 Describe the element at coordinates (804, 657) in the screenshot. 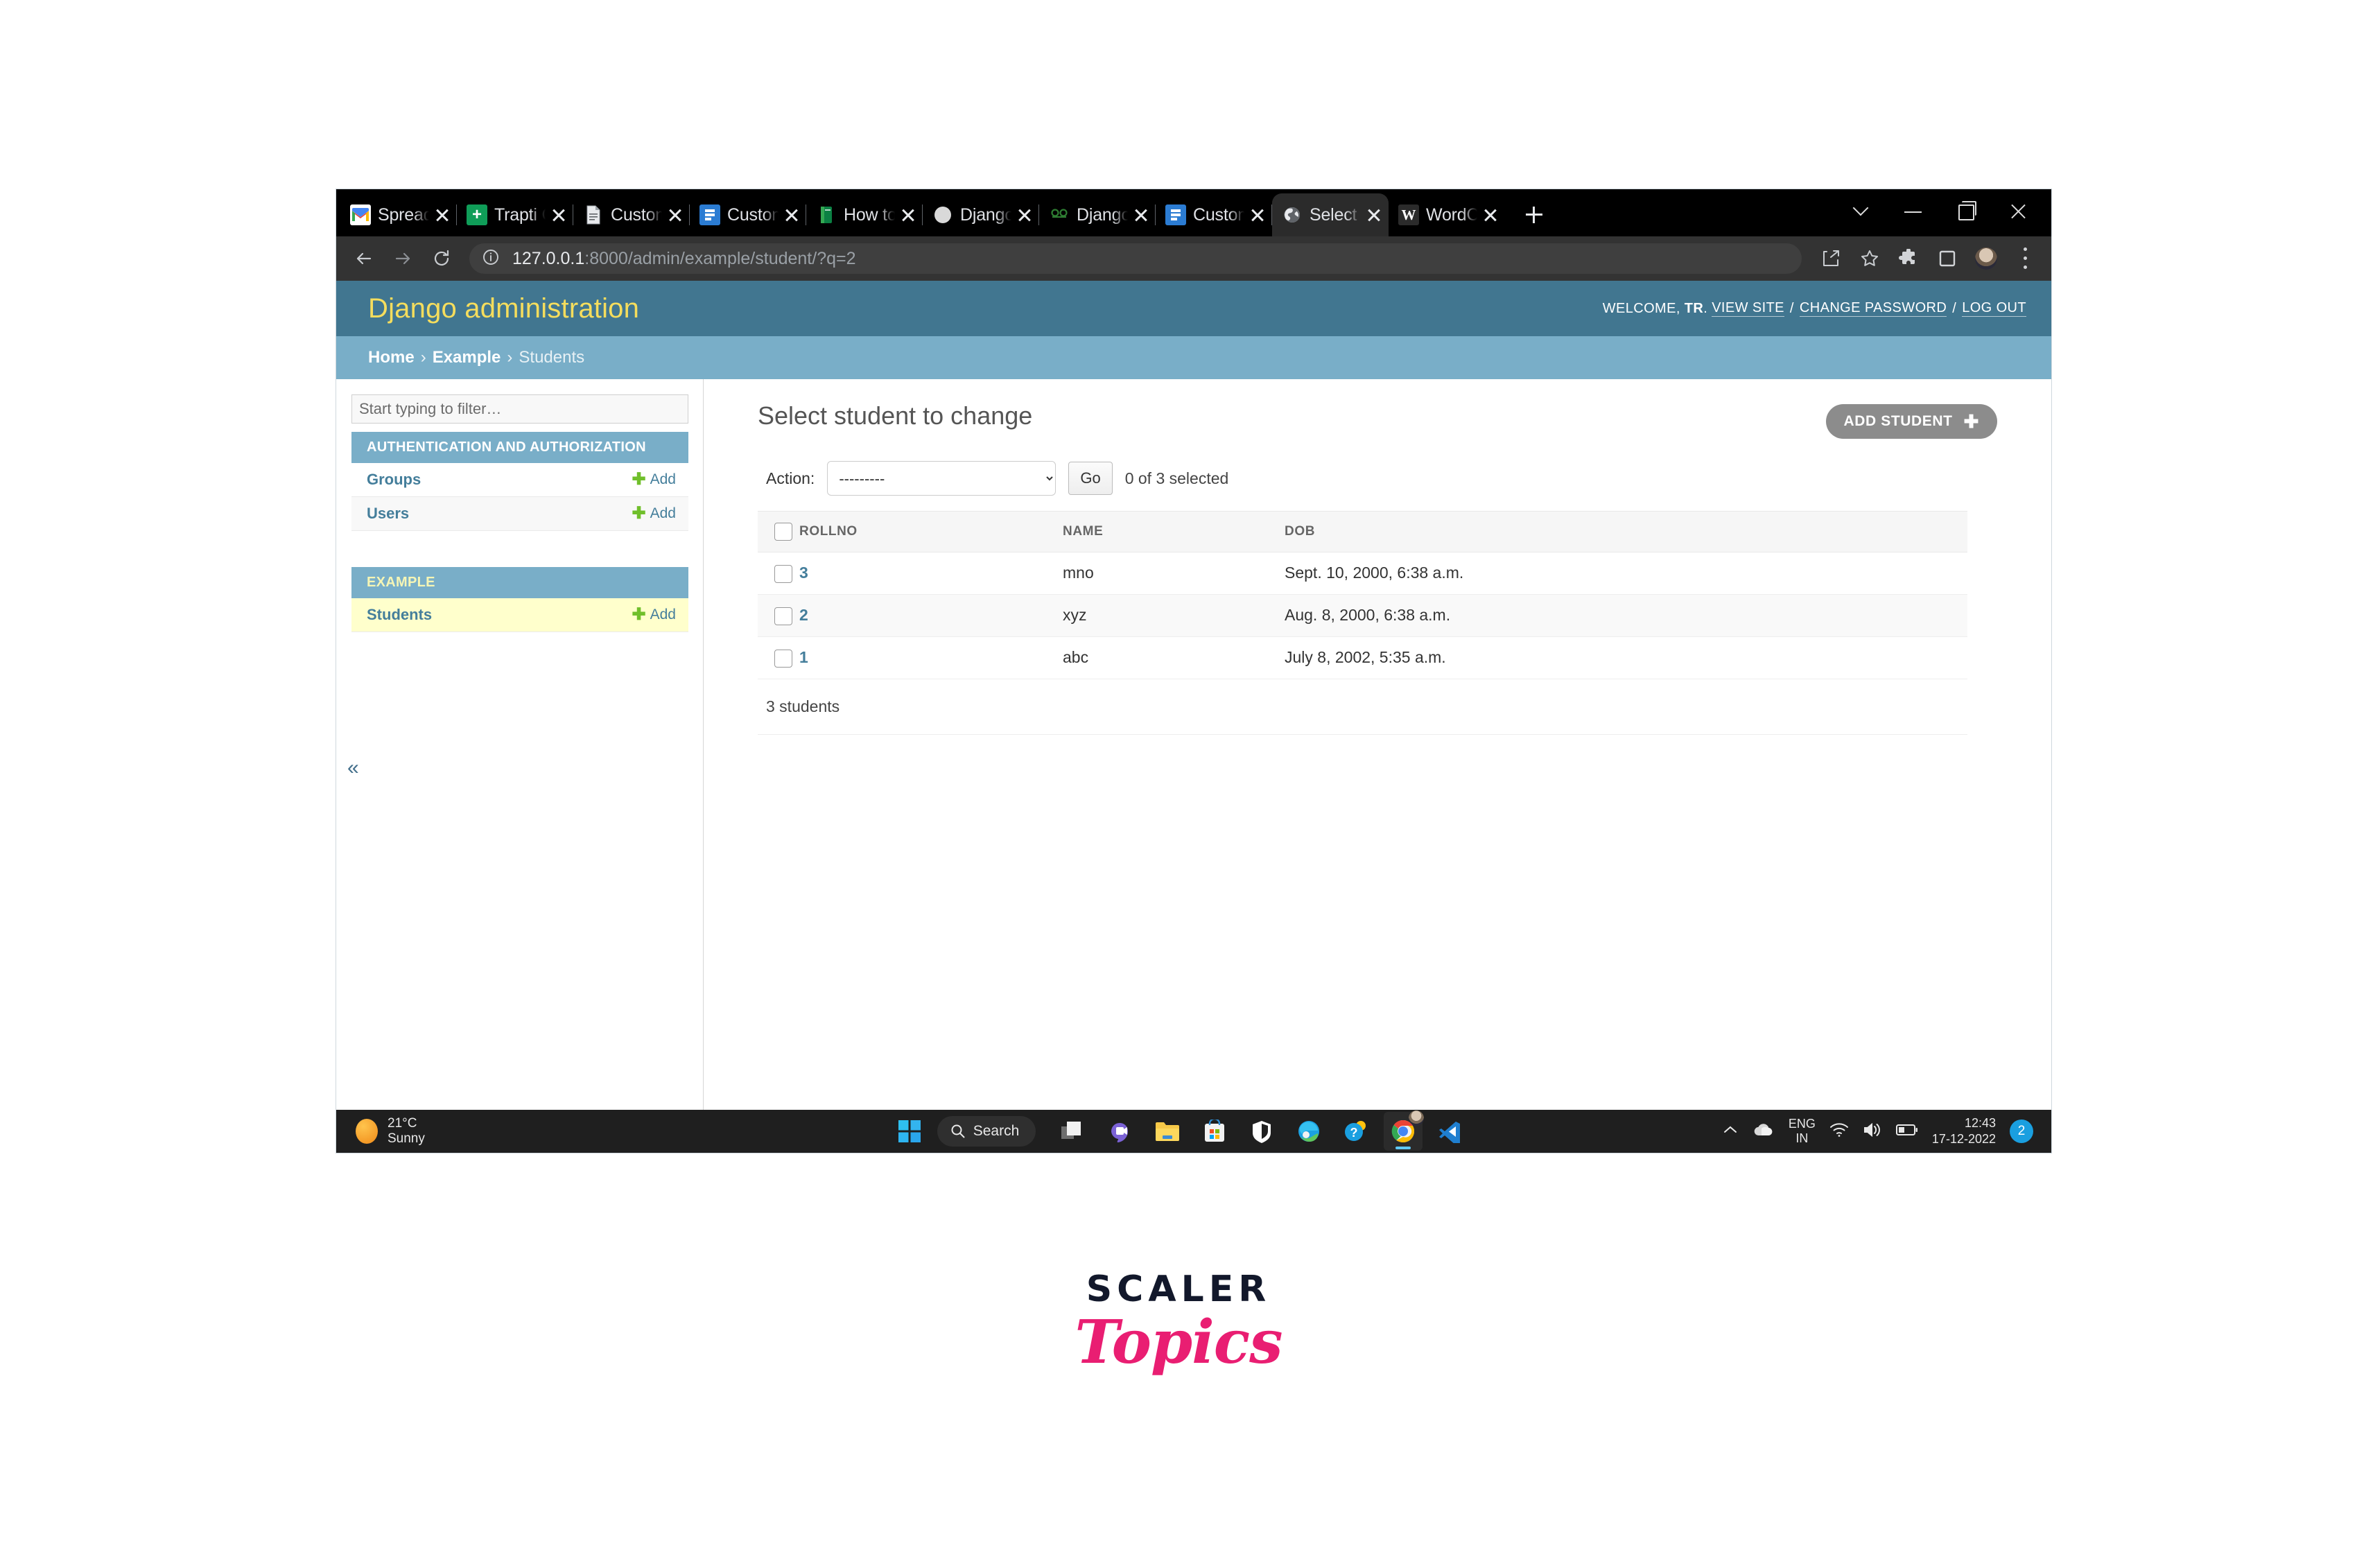

I see `row-link-rollno: 1` at that location.